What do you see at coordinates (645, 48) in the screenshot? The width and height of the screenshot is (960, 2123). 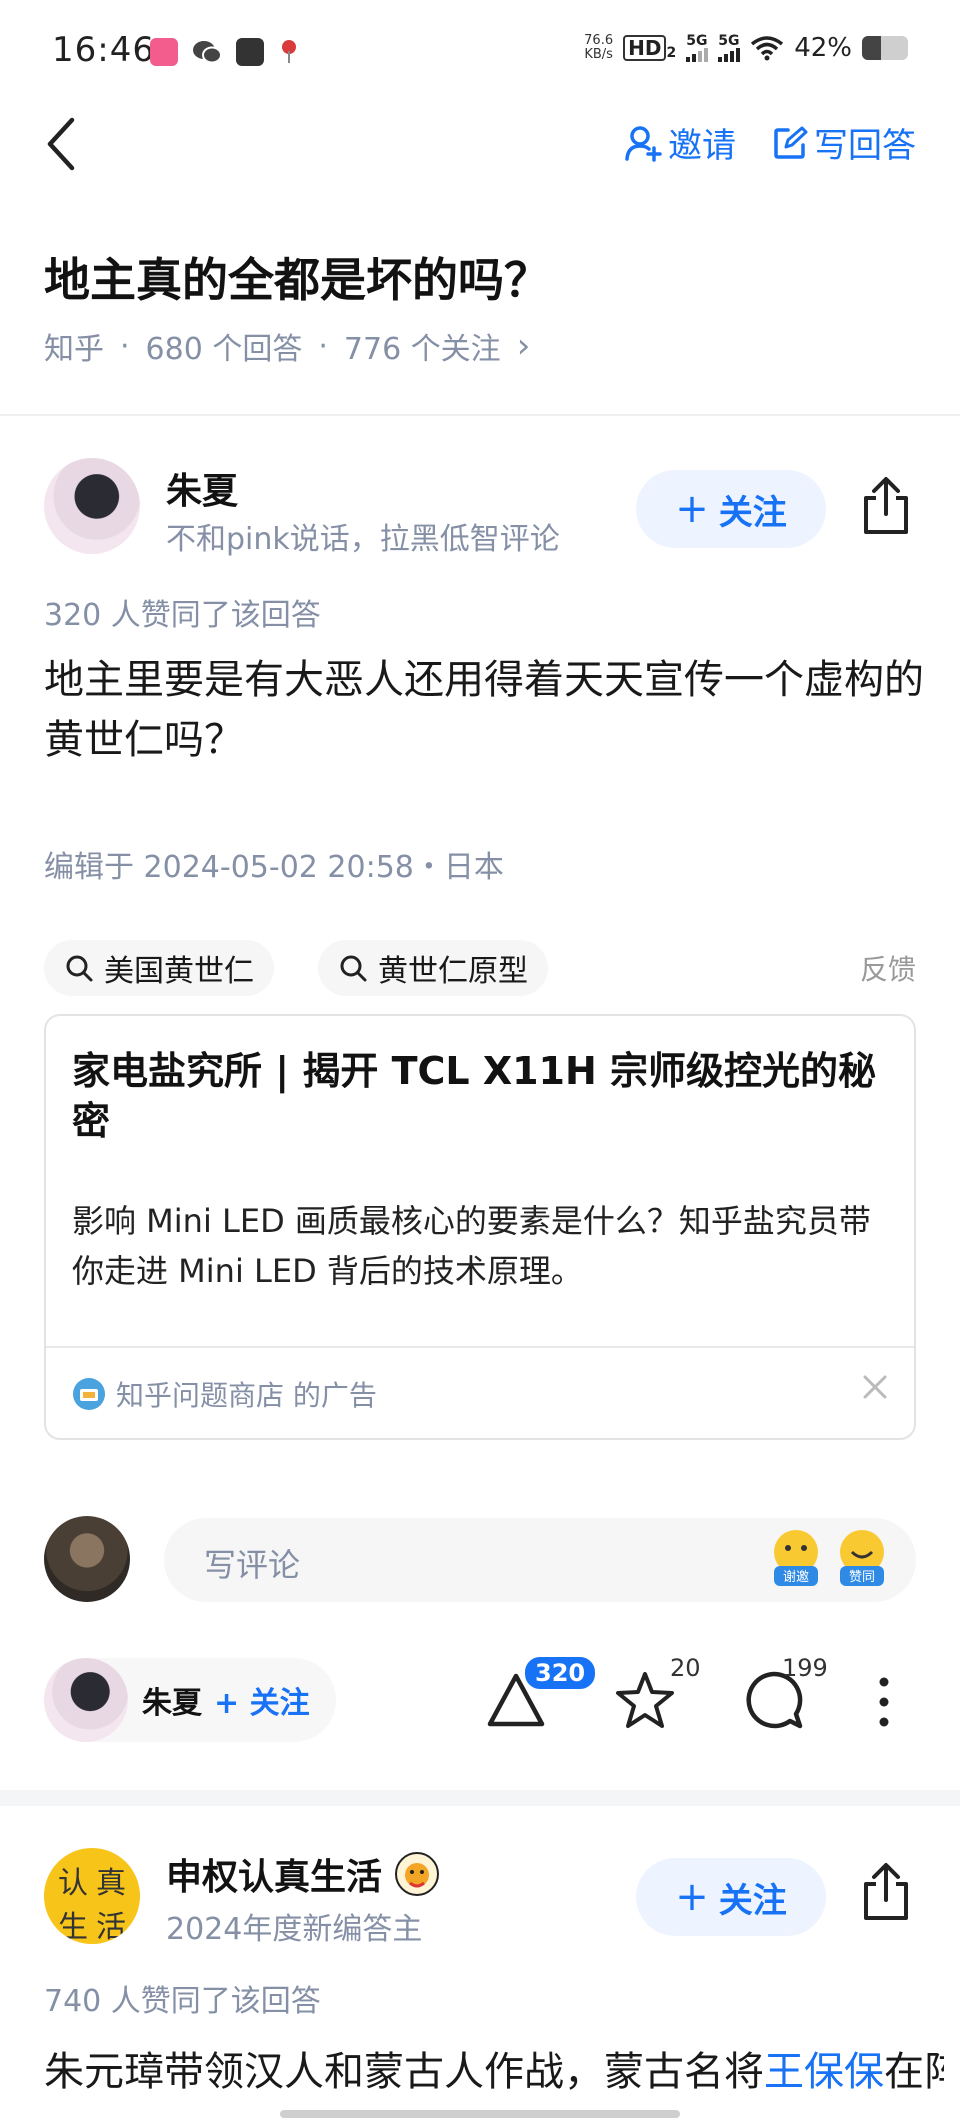 I see `hd-label: HD` at bounding box center [645, 48].